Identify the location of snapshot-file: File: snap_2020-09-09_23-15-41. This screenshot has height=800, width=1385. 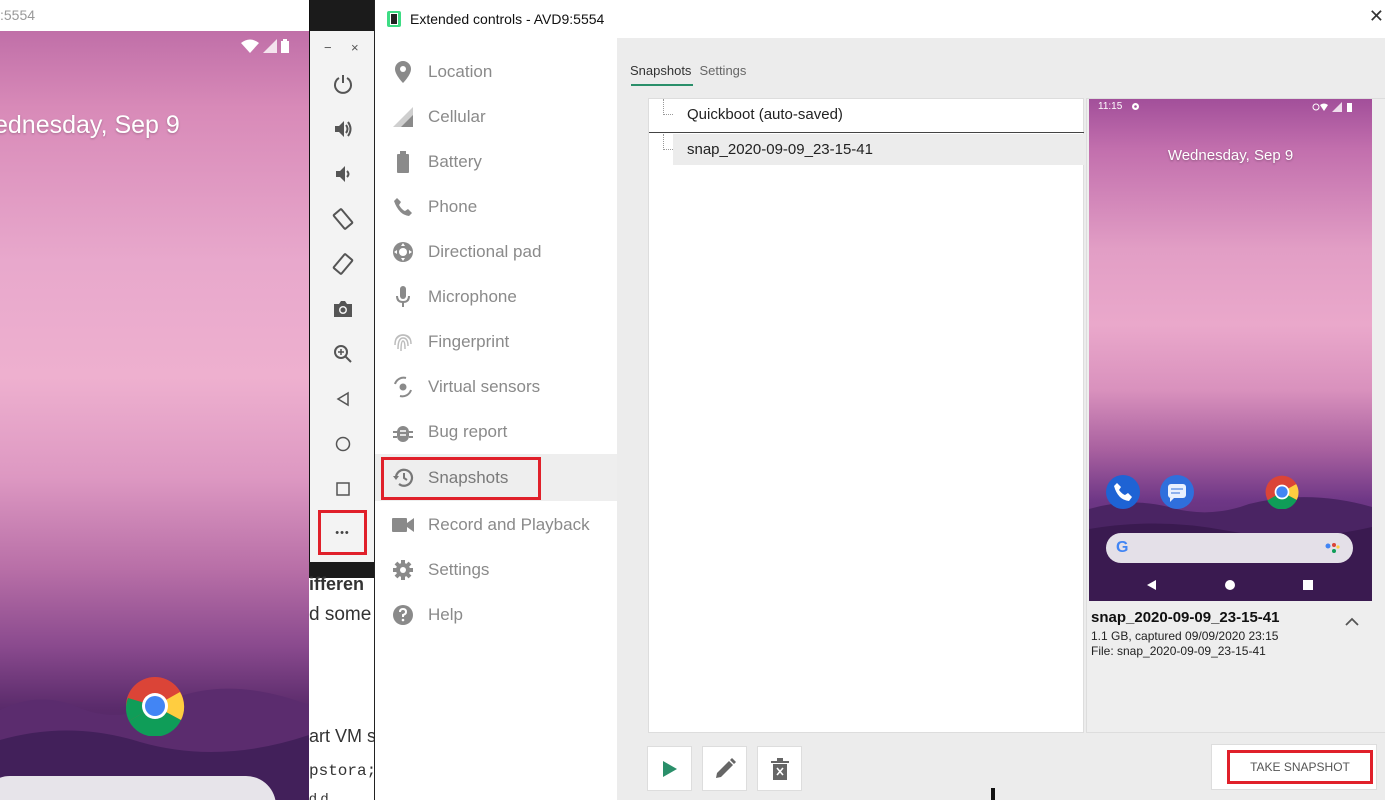
(1178, 651).